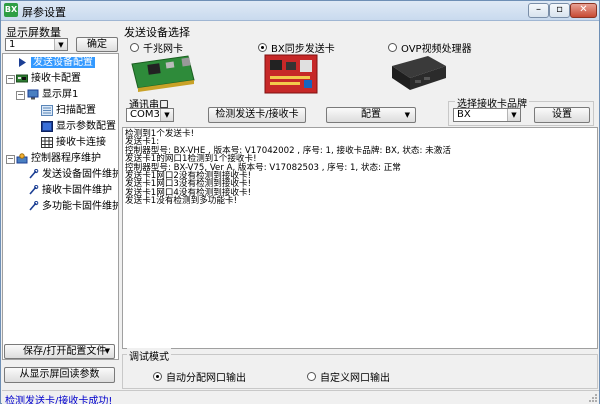  What do you see at coordinates (59, 400) in the screenshot?
I see `status-message: 检测发送卡/接收卡成功!` at bounding box center [59, 400].